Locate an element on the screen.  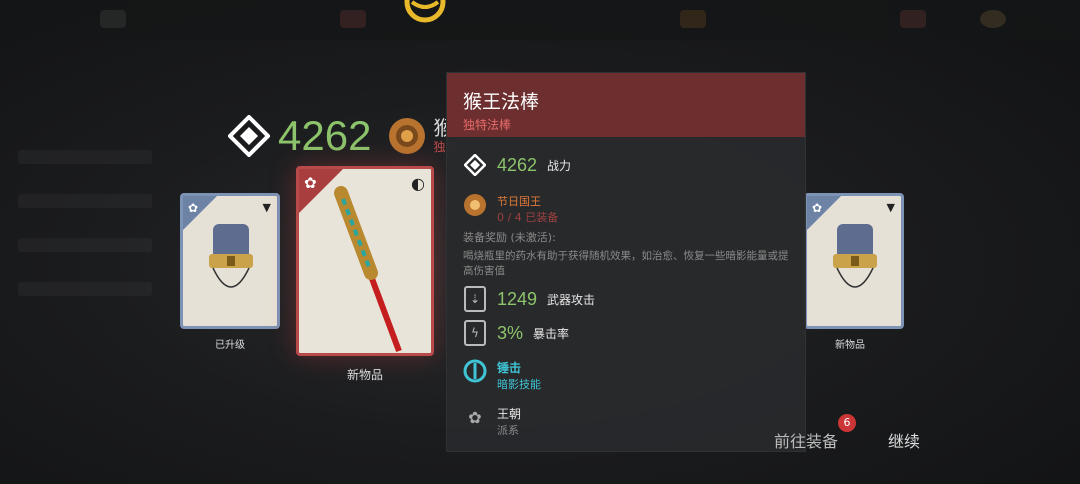
item-card-left: ✿ ▼ is located at coordinates (230, 261).